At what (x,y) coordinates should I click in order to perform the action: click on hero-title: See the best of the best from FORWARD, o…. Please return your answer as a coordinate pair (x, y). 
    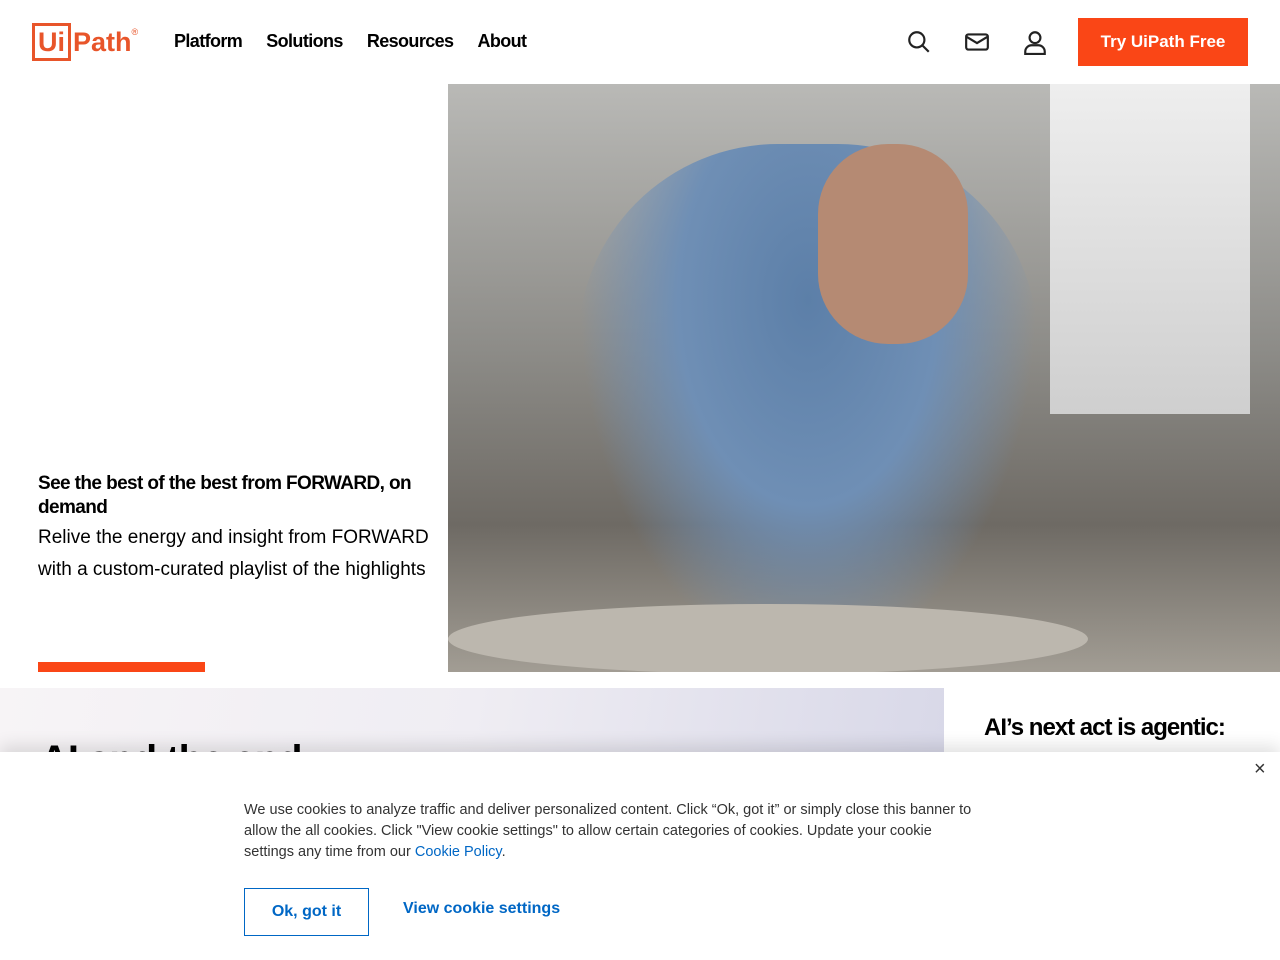
    Looking at the image, I should click on (225, 495).